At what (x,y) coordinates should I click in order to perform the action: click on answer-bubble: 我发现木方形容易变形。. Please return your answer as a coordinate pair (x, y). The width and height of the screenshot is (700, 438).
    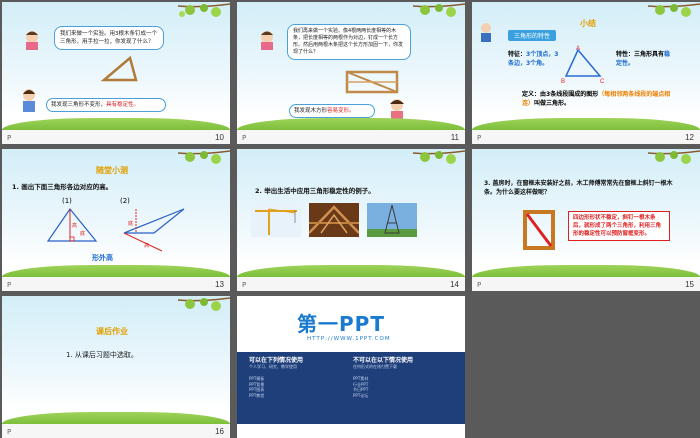
    Looking at the image, I should click on (332, 111).